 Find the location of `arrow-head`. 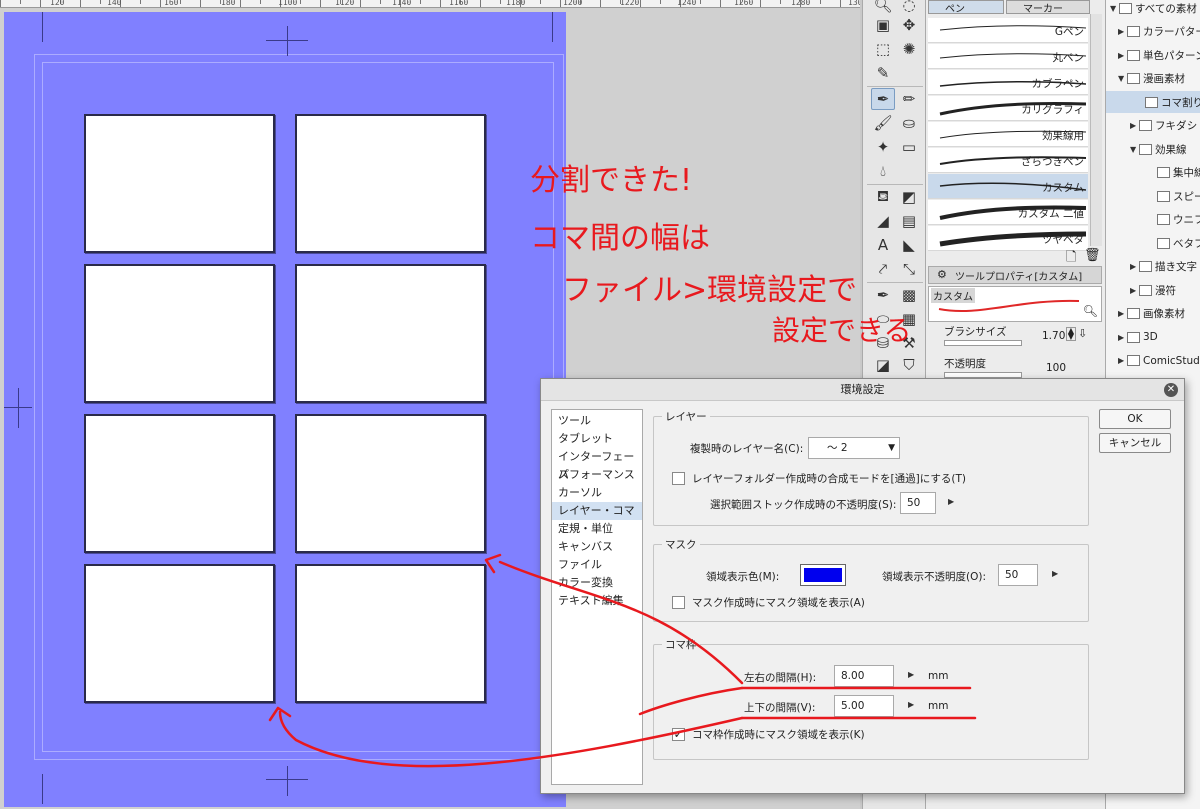

arrow-head is located at coordinates (493, 563).